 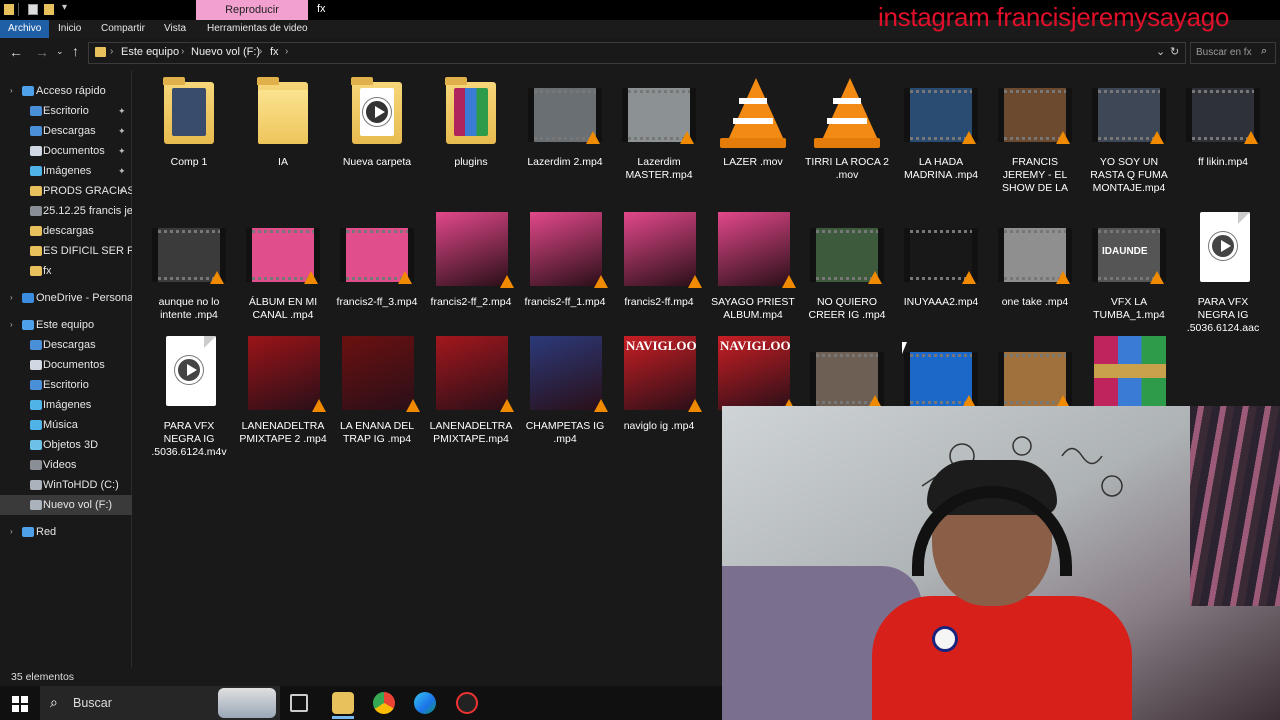 I want to click on file-explorer-icon, so click(x=343, y=703).